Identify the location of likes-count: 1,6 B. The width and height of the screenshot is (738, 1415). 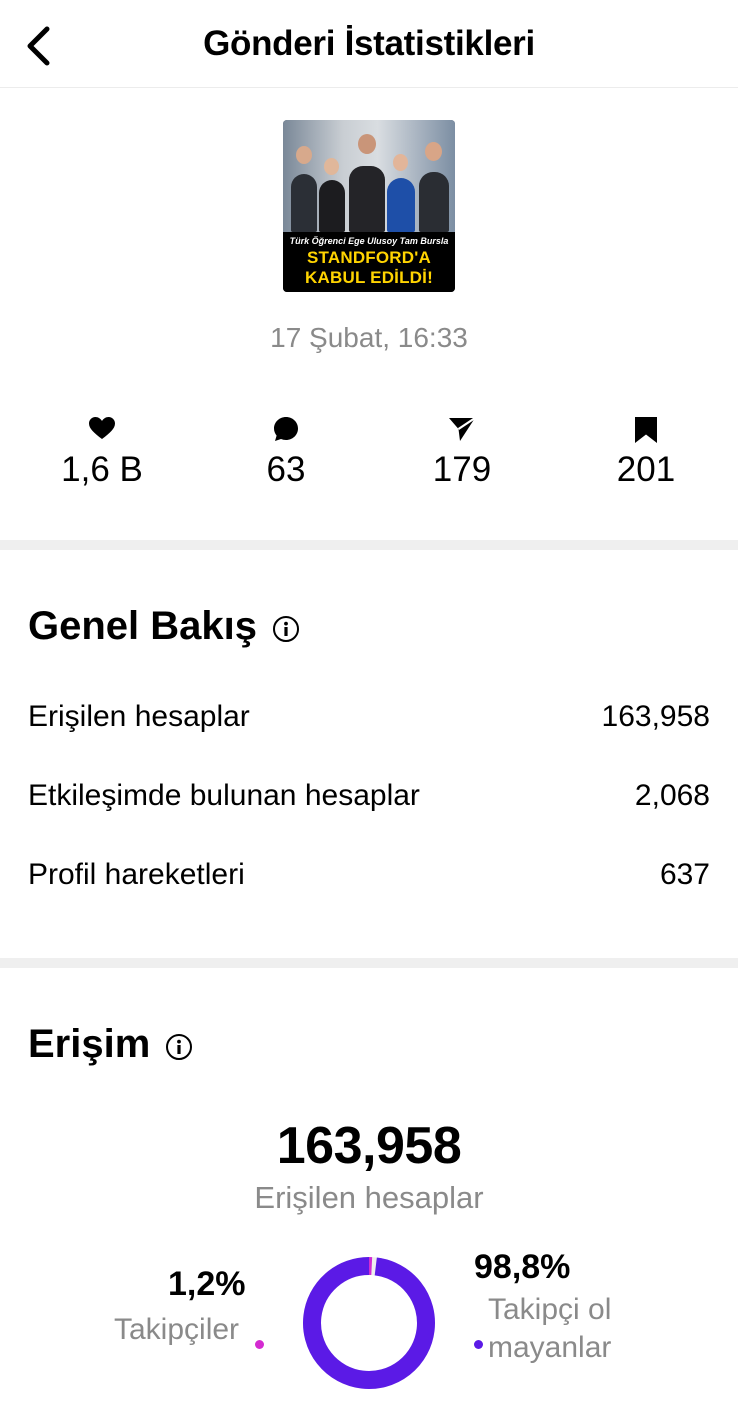
(102, 469).